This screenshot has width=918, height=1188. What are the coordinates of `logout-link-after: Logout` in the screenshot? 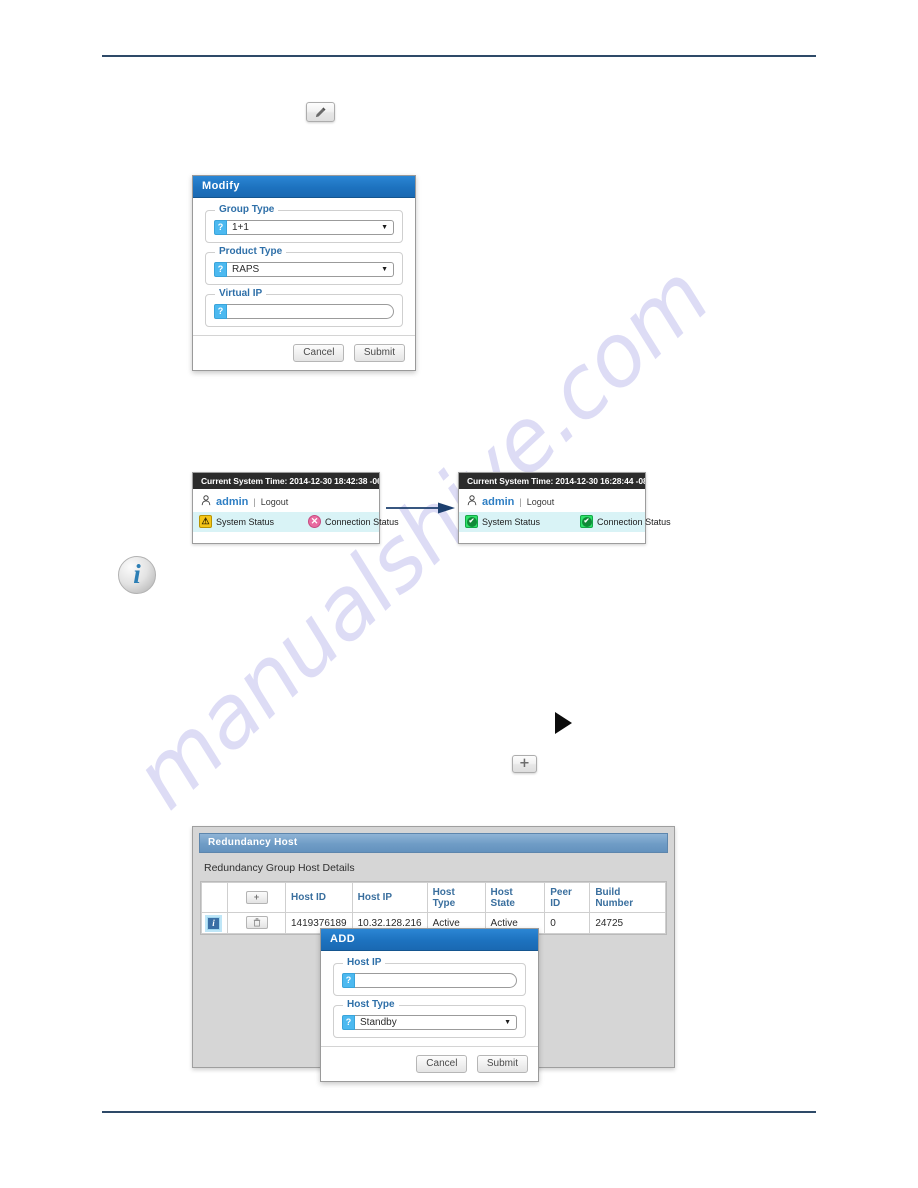 It's located at (541, 502).